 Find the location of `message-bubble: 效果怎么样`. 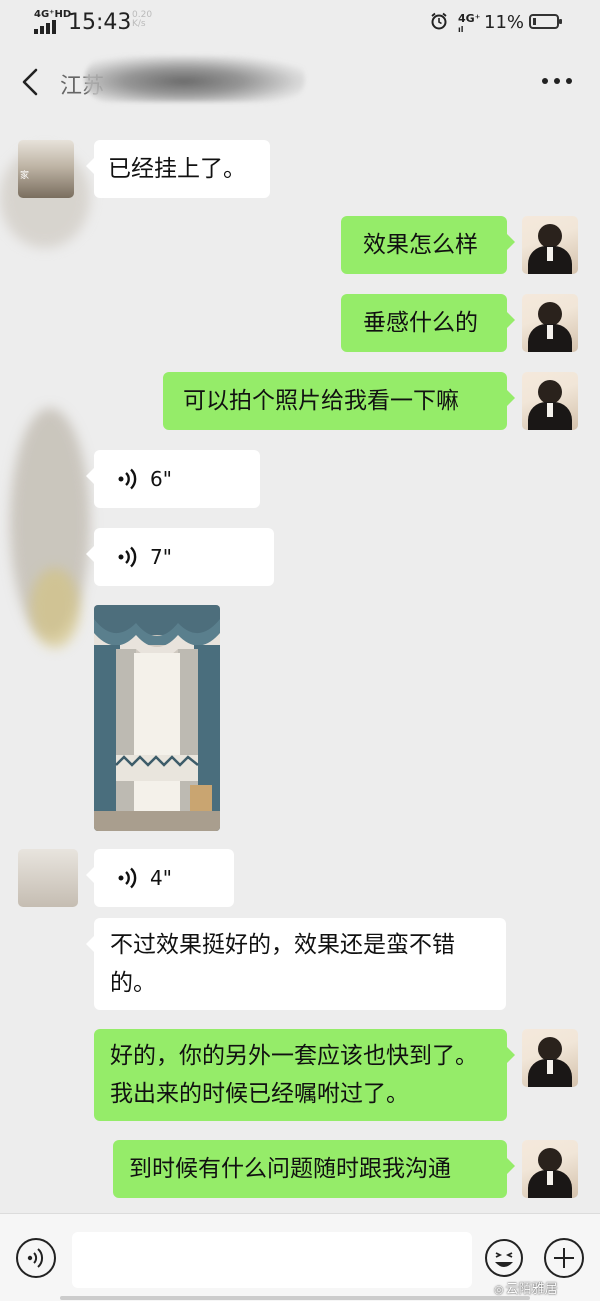

message-bubble: 效果怎么样 is located at coordinates (428, 245).